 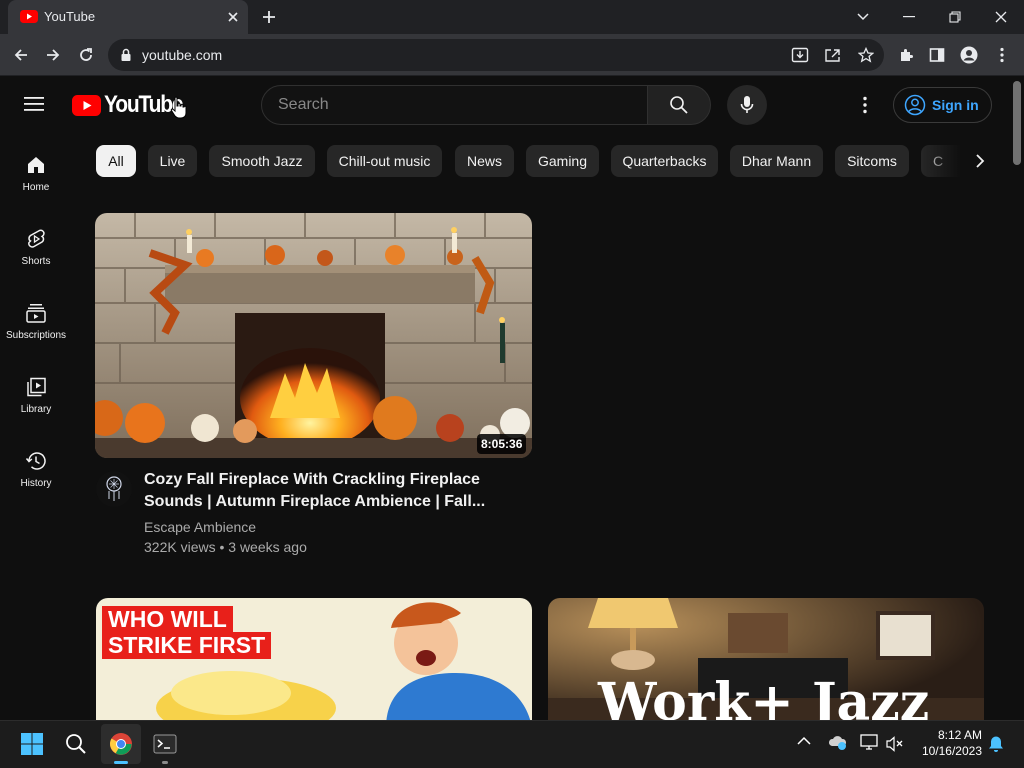 I want to click on profile-icon, so click(x=969, y=55).